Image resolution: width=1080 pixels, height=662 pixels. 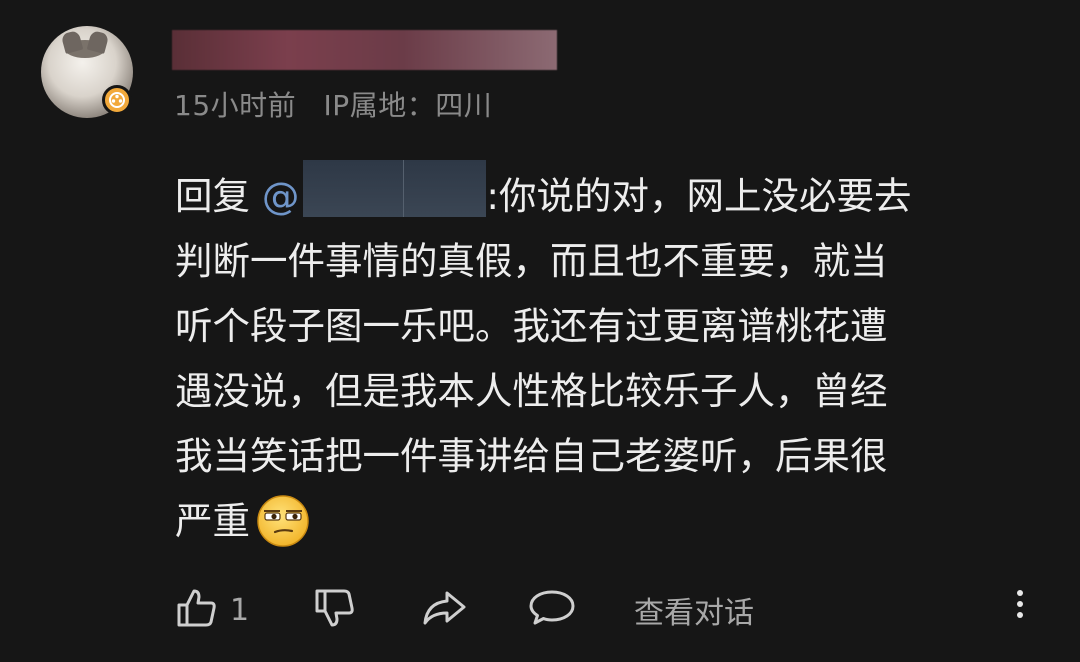 I want to click on thumbs-down-icon, so click(x=335, y=610).